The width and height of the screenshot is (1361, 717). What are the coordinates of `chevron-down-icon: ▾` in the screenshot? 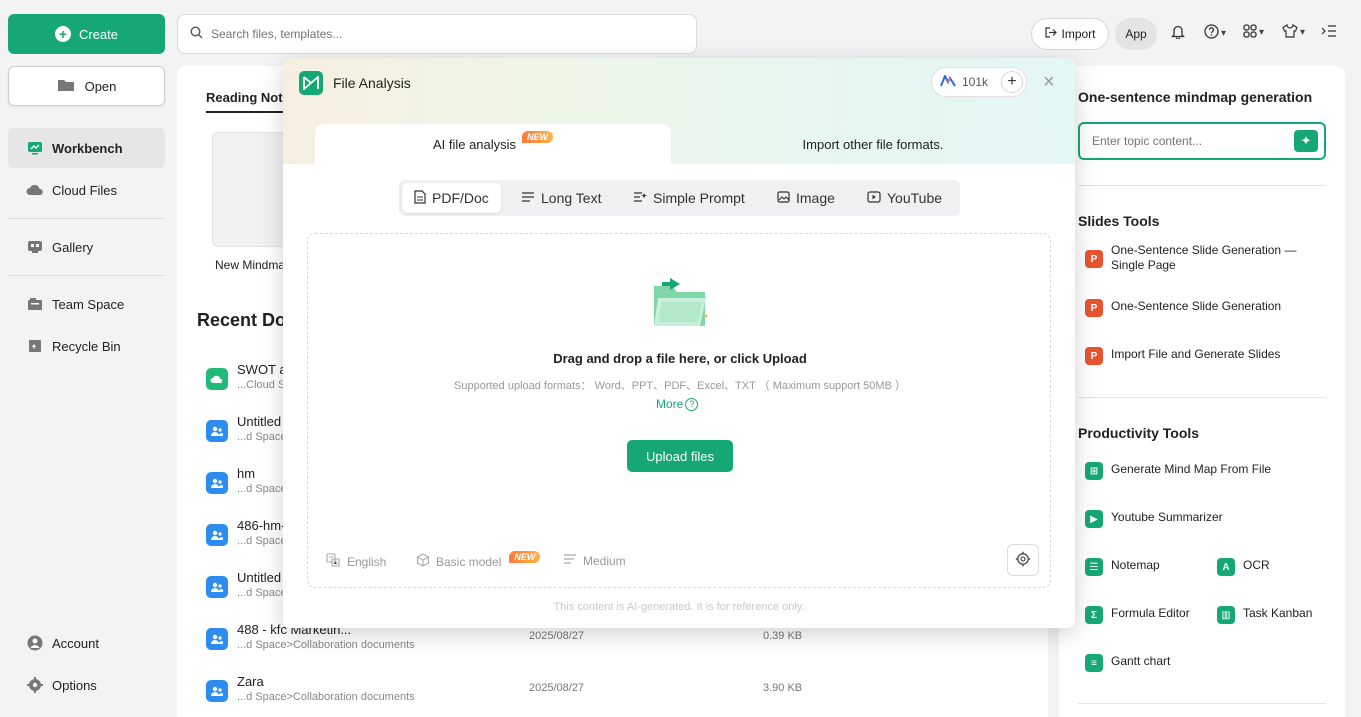 It's located at (1303, 32).